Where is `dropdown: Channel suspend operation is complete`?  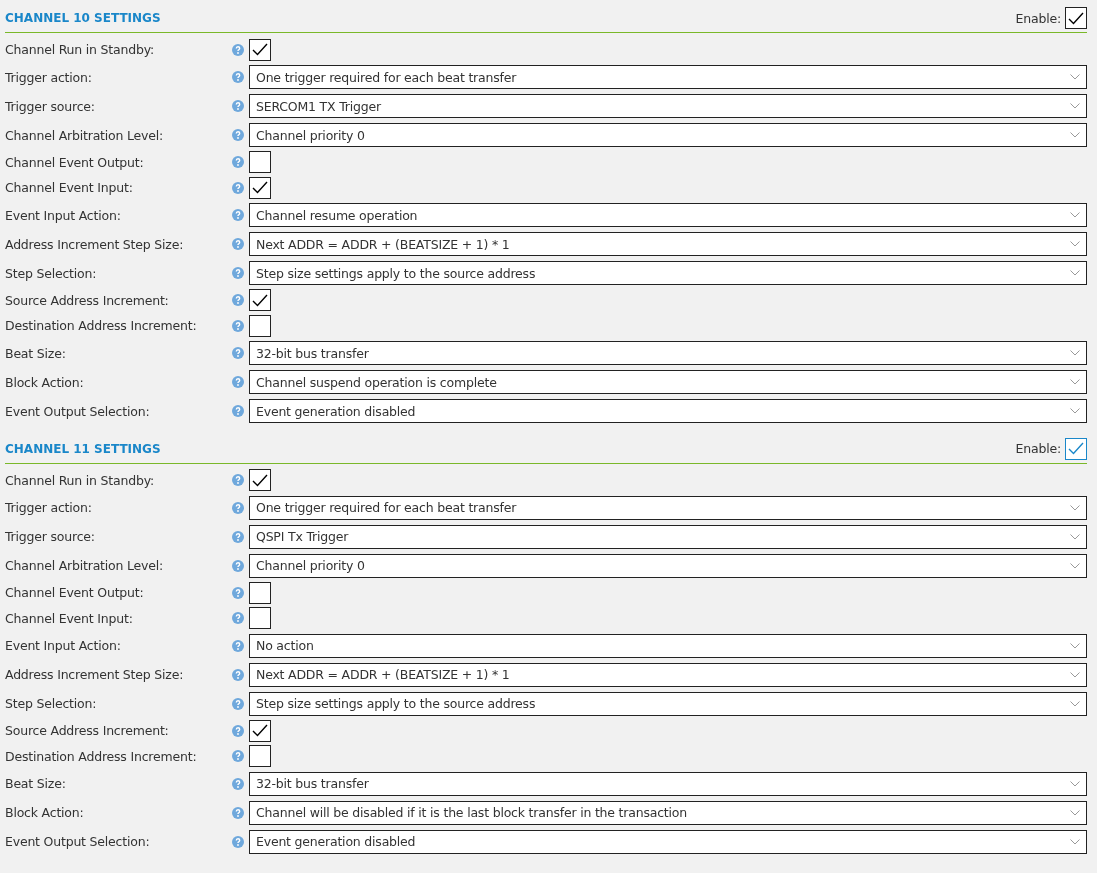 dropdown: Channel suspend operation is complete is located at coordinates (668, 382).